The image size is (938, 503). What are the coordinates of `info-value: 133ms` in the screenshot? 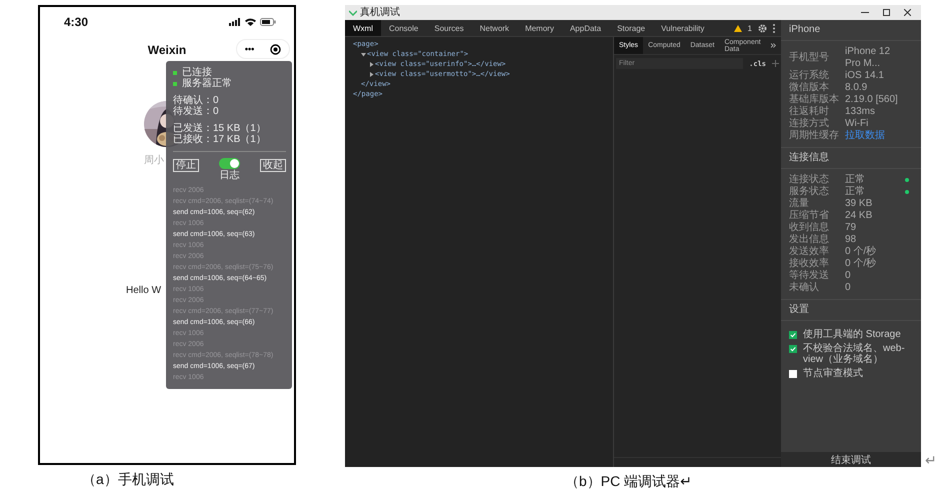 It's located at (860, 112).